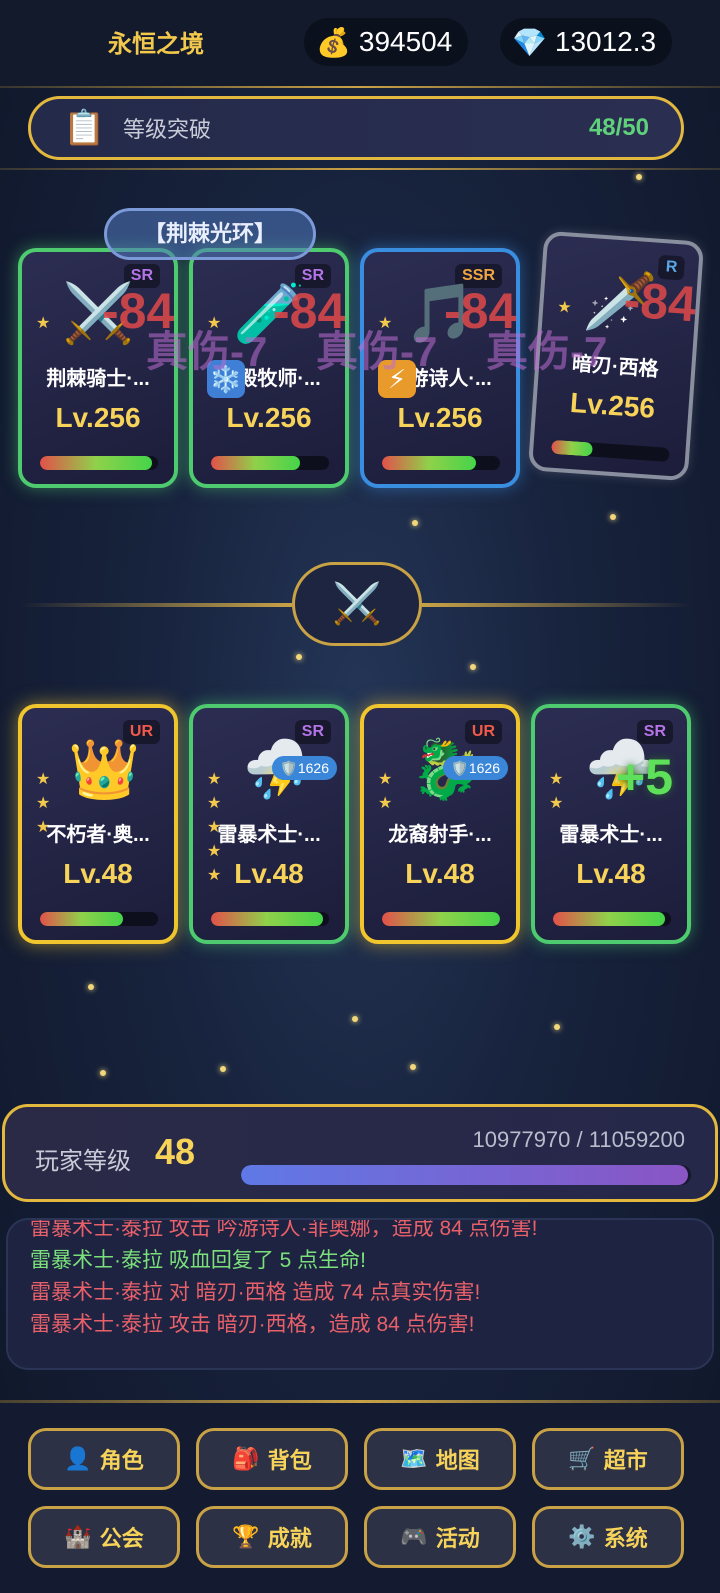 Image resolution: width=720 pixels, height=1593 pixels. I want to click on trophy-icon: 🏆, so click(246, 1536).